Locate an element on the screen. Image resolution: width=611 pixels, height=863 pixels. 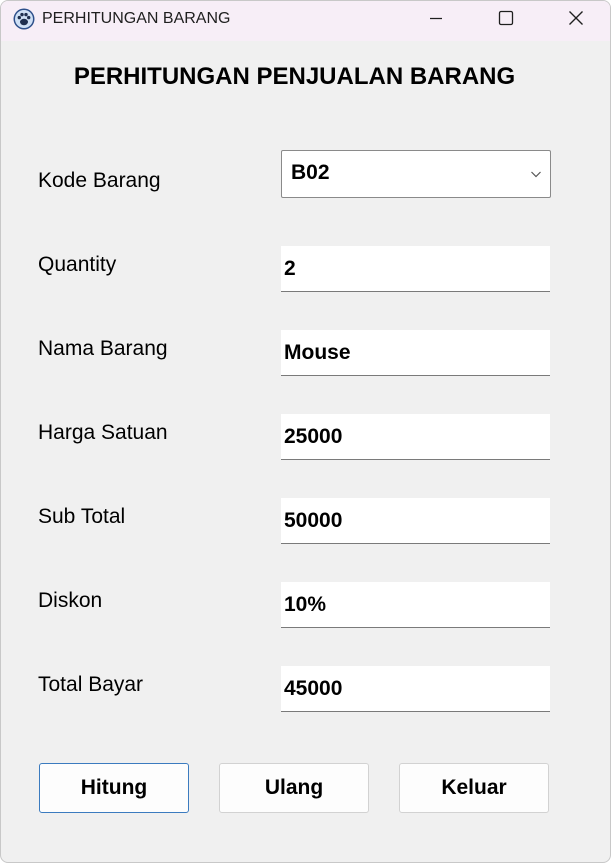
window-title: PERHITUNGAN BARANG is located at coordinates (136, 18).